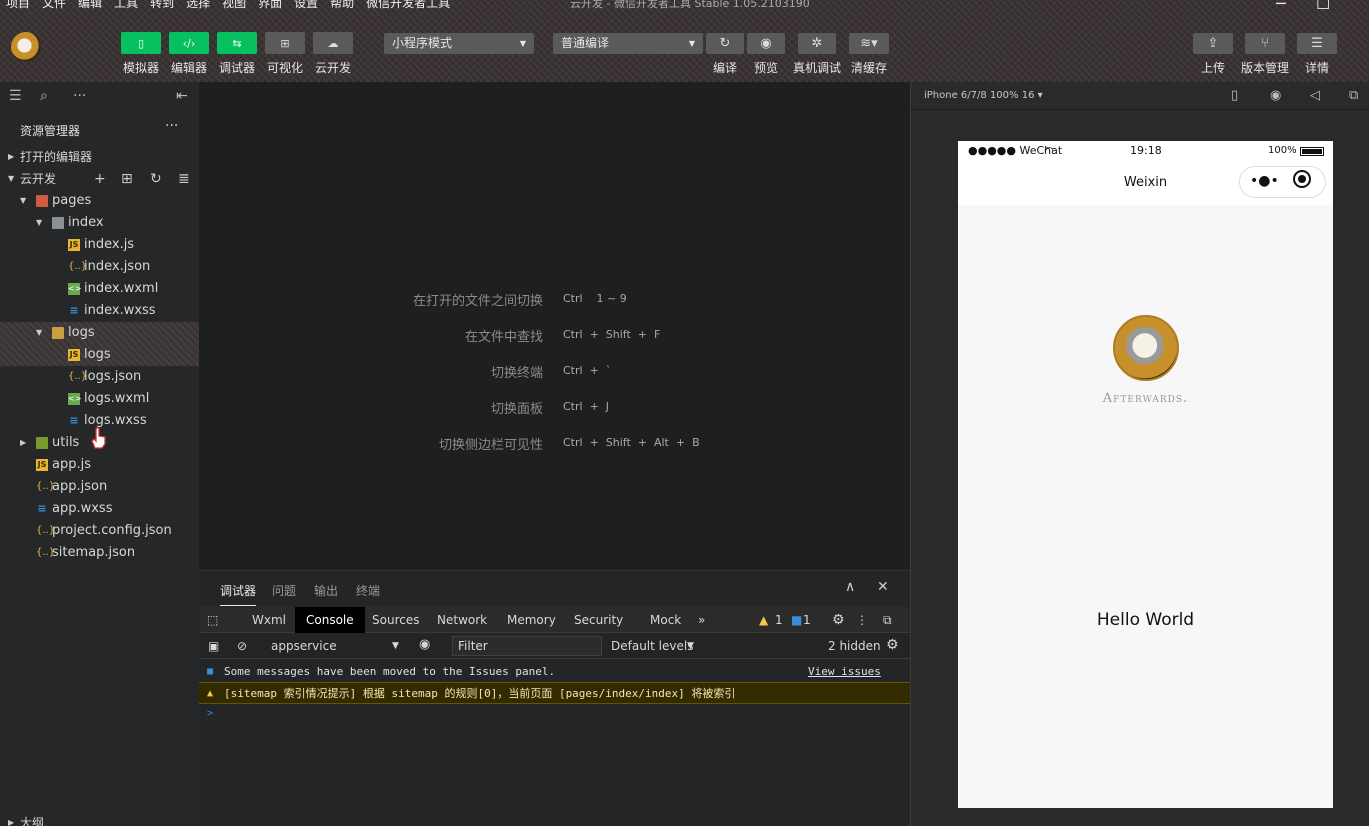  Describe the element at coordinates (459, 43) in the screenshot. I see `mode-select: 小程序模式 ▼` at that location.